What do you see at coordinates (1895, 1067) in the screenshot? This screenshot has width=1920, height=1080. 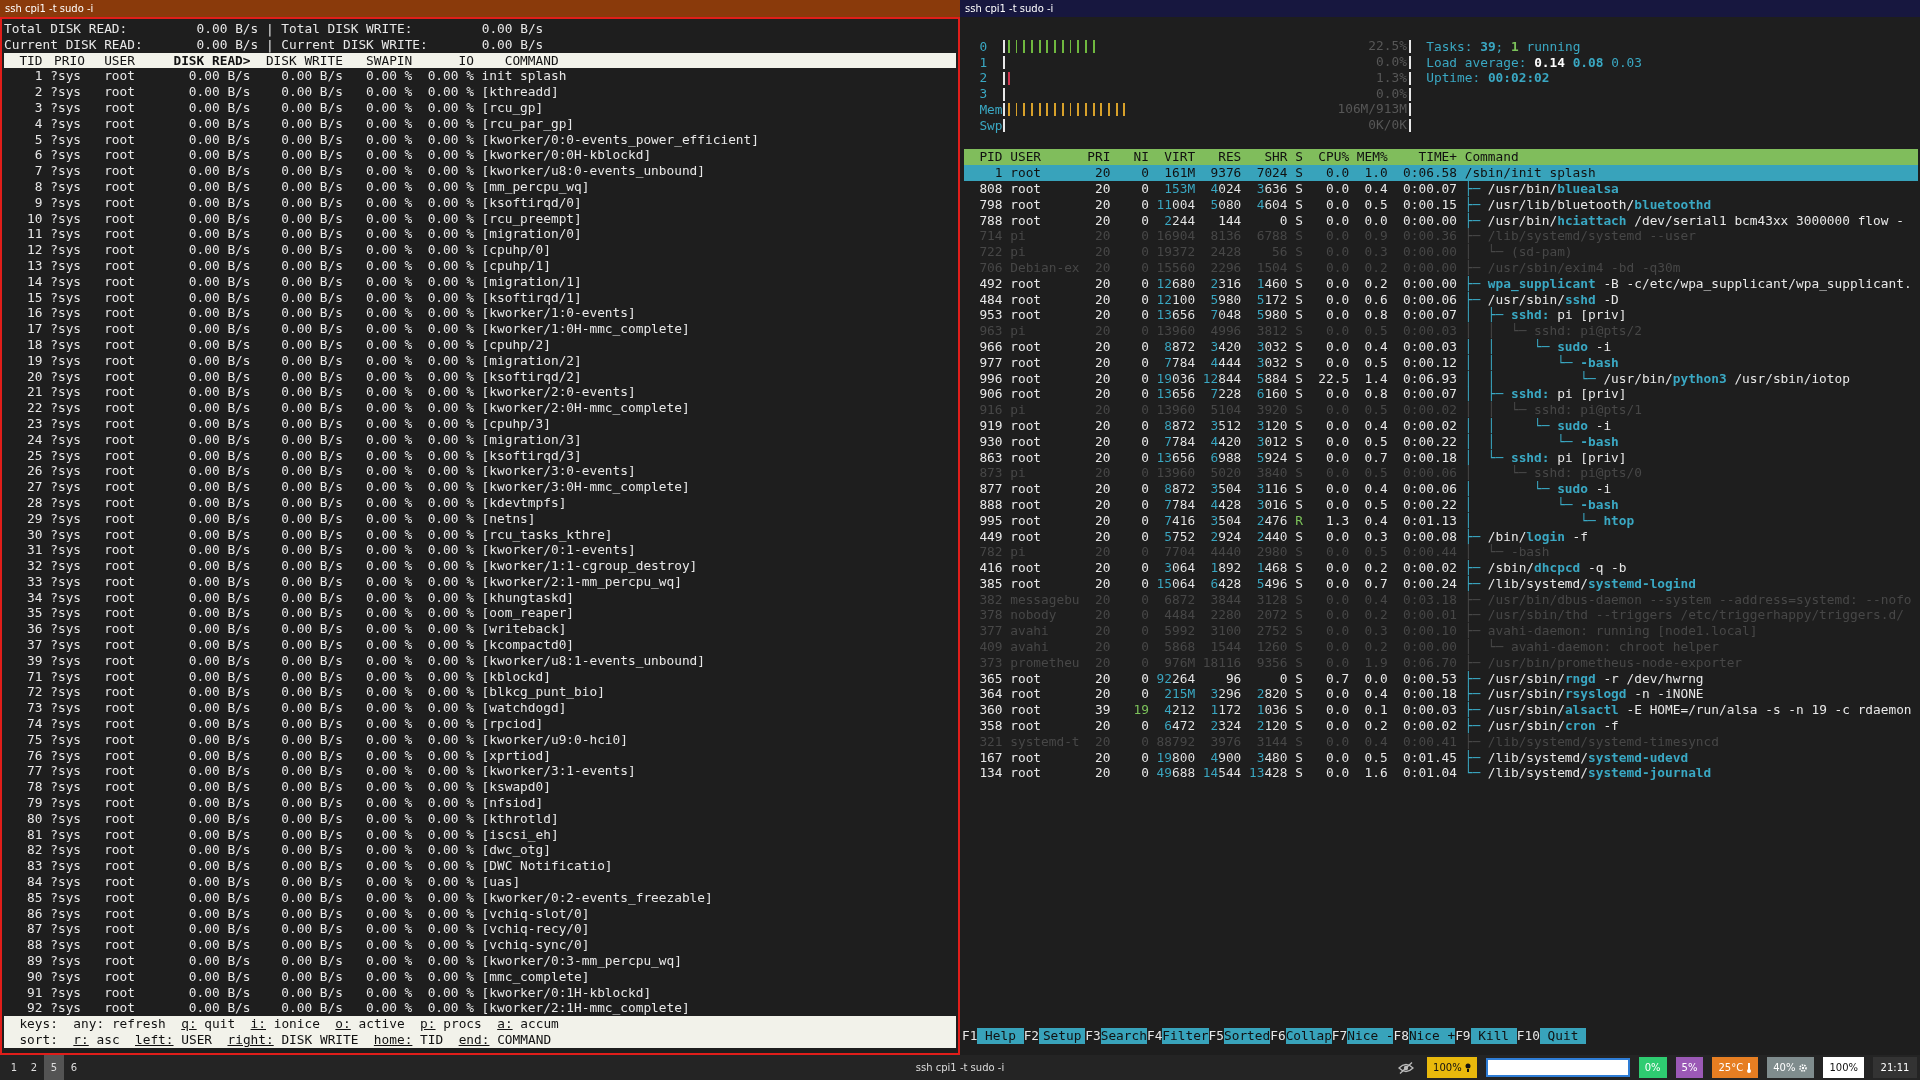 I see `status-indicator: 21:11` at bounding box center [1895, 1067].